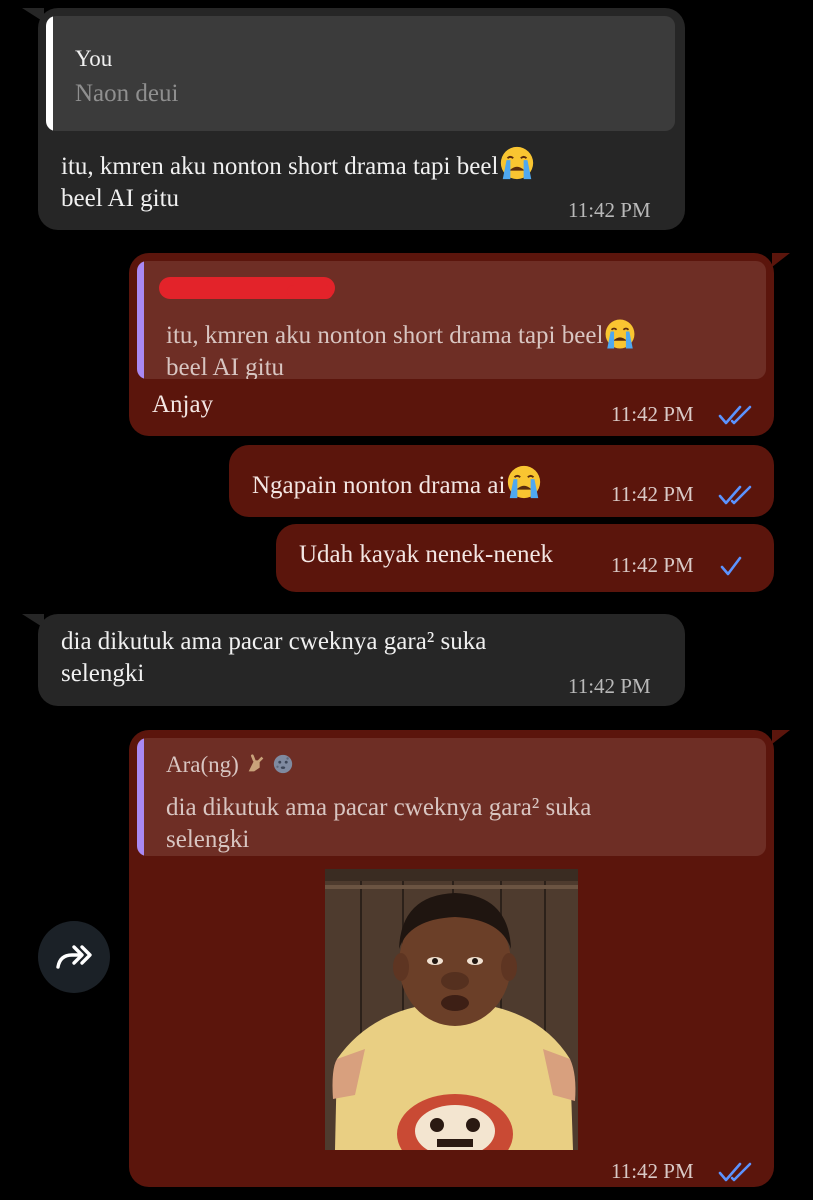 The image size is (813, 1200). What do you see at coordinates (183, 404) in the screenshot?
I see `message-text: Anjay` at bounding box center [183, 404].